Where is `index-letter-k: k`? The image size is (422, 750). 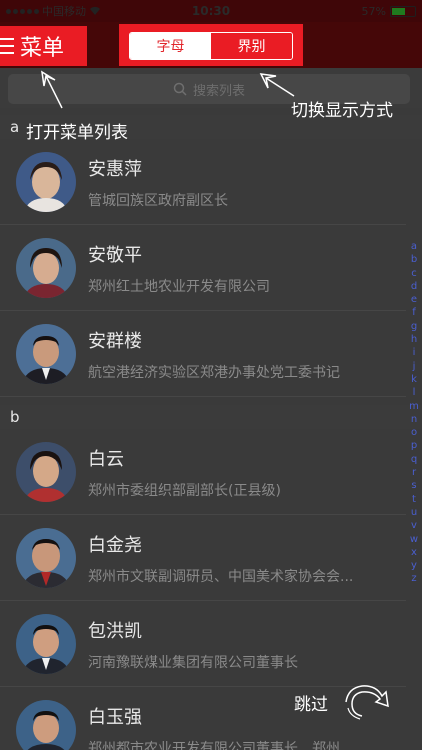
index-letter-k: k is located at coordinates (414, 379).